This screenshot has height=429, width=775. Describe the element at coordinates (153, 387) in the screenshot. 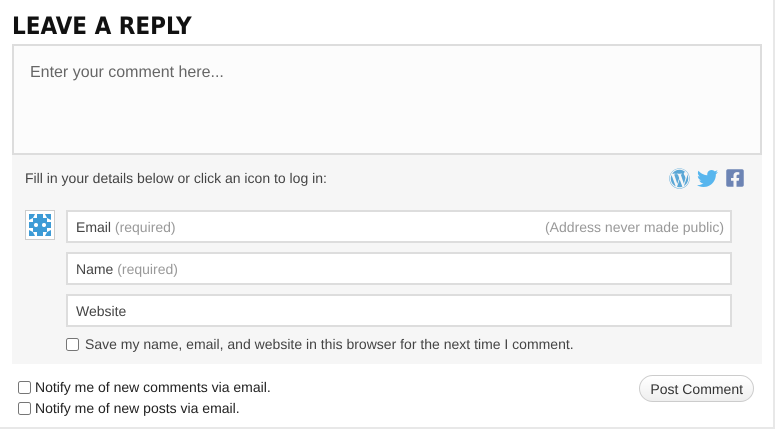

I see `checkbox-label: Notify me of new comments via email.` at that location.